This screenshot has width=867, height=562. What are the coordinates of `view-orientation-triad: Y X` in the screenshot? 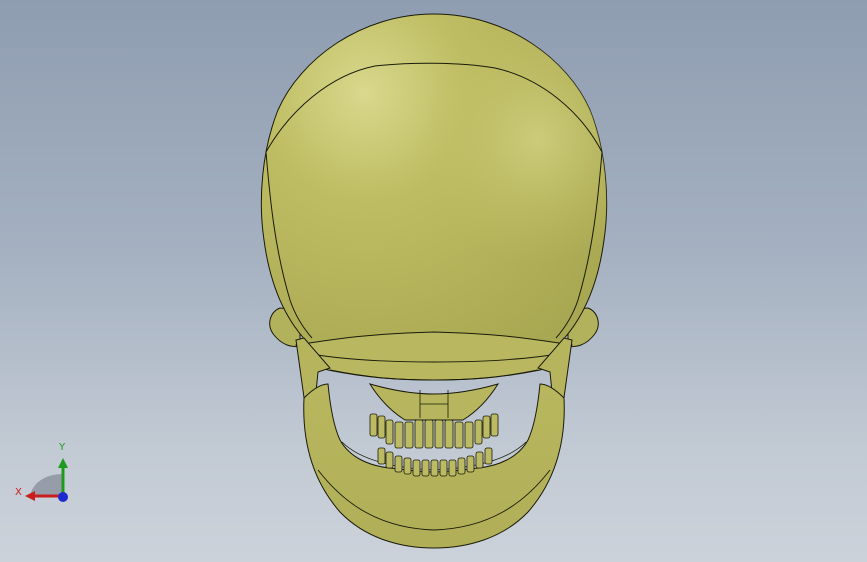 It's located at (45, 475).